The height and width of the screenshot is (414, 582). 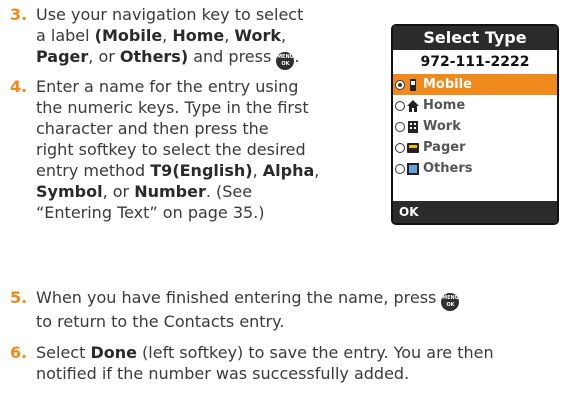 I want to click on contact-card-icon, so click(x=413, y=168).